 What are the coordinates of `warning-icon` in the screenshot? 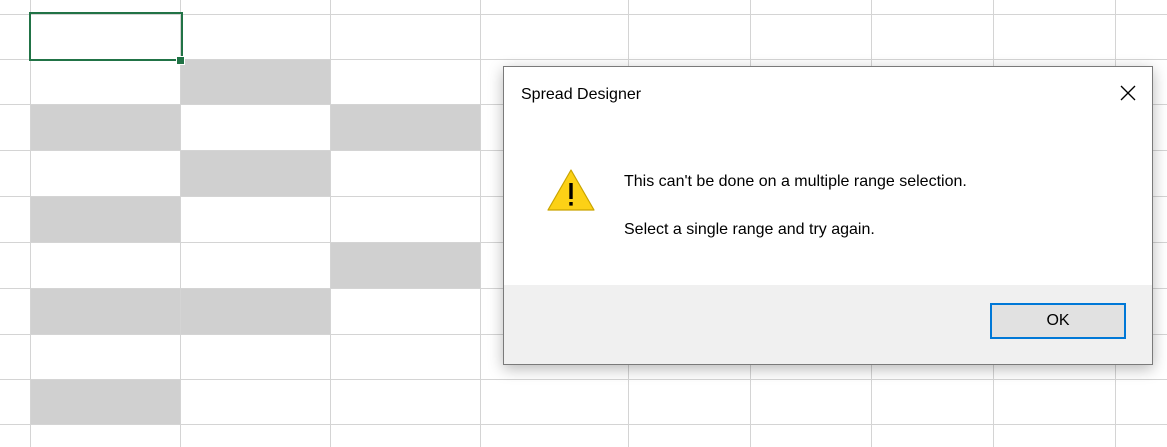 It's located at (571, 190).